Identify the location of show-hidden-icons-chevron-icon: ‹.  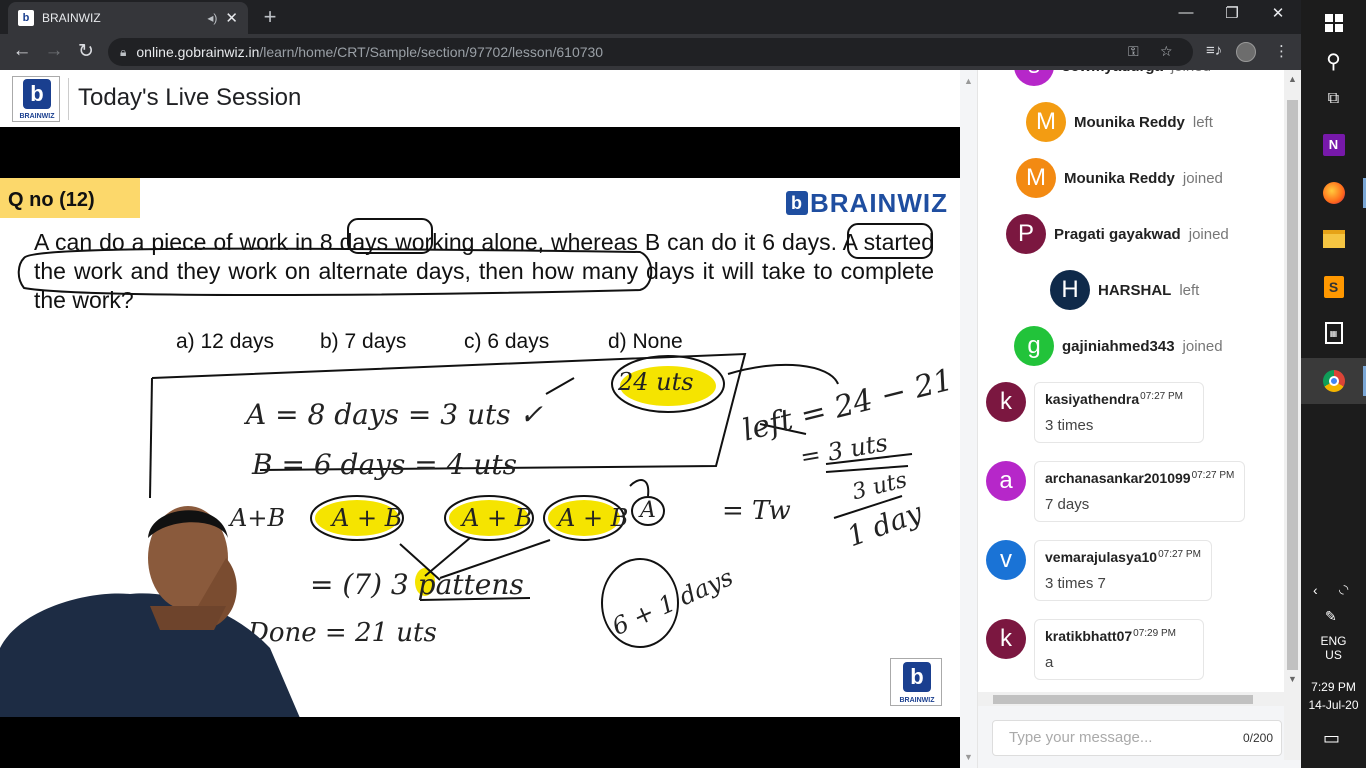
(1315, 590).